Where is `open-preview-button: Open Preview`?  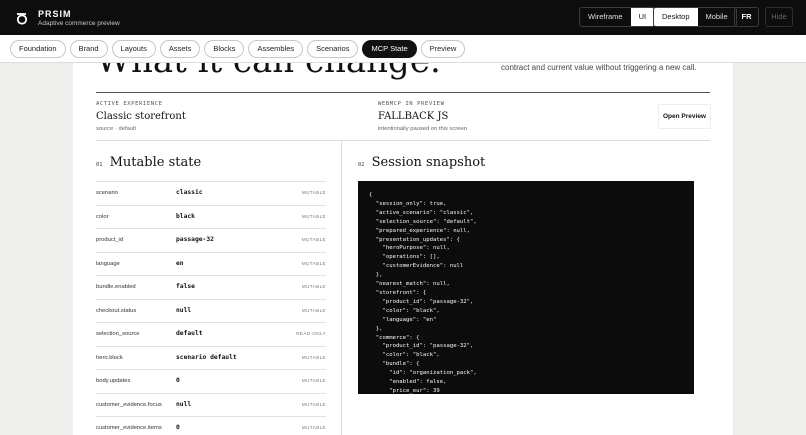 open-preview-button: Open Preview is located at coordinates (684, 116).